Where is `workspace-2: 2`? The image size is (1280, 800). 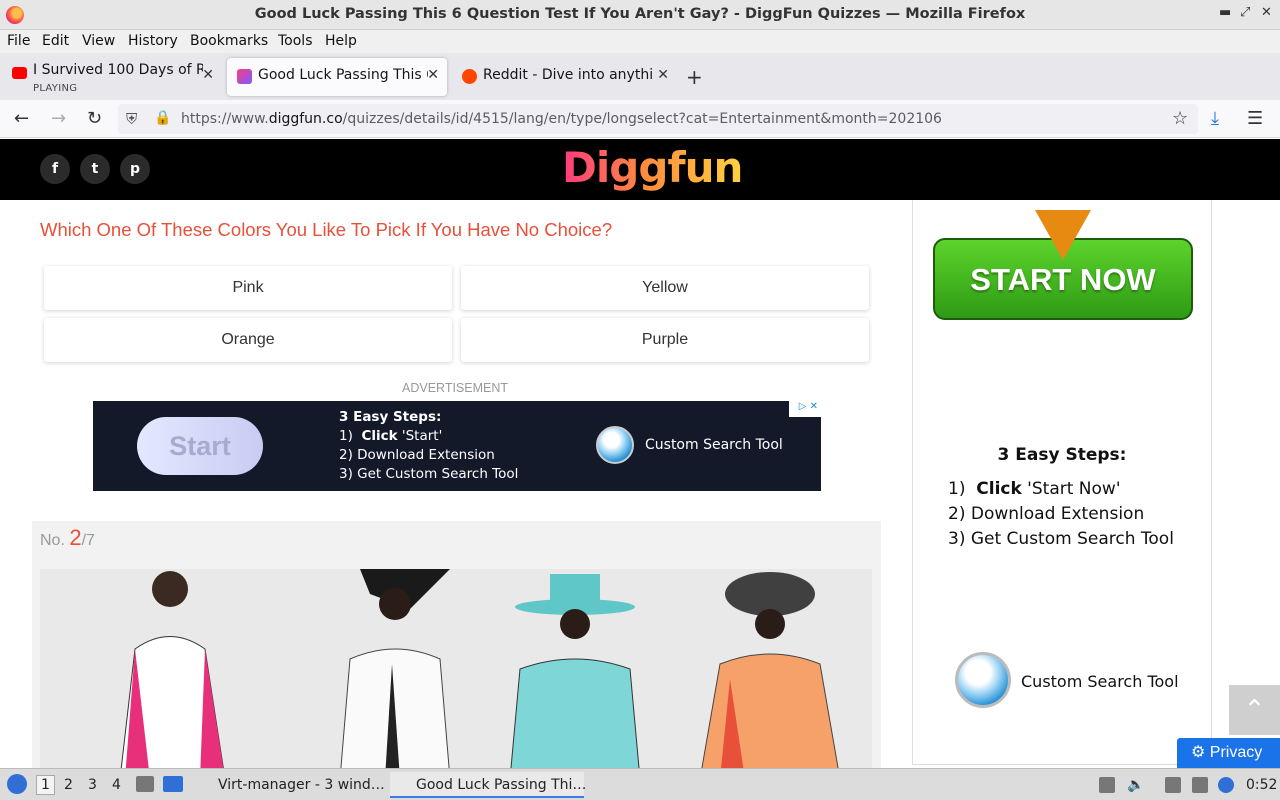 workspace-2: 2 is located at coordinates (68, 785).